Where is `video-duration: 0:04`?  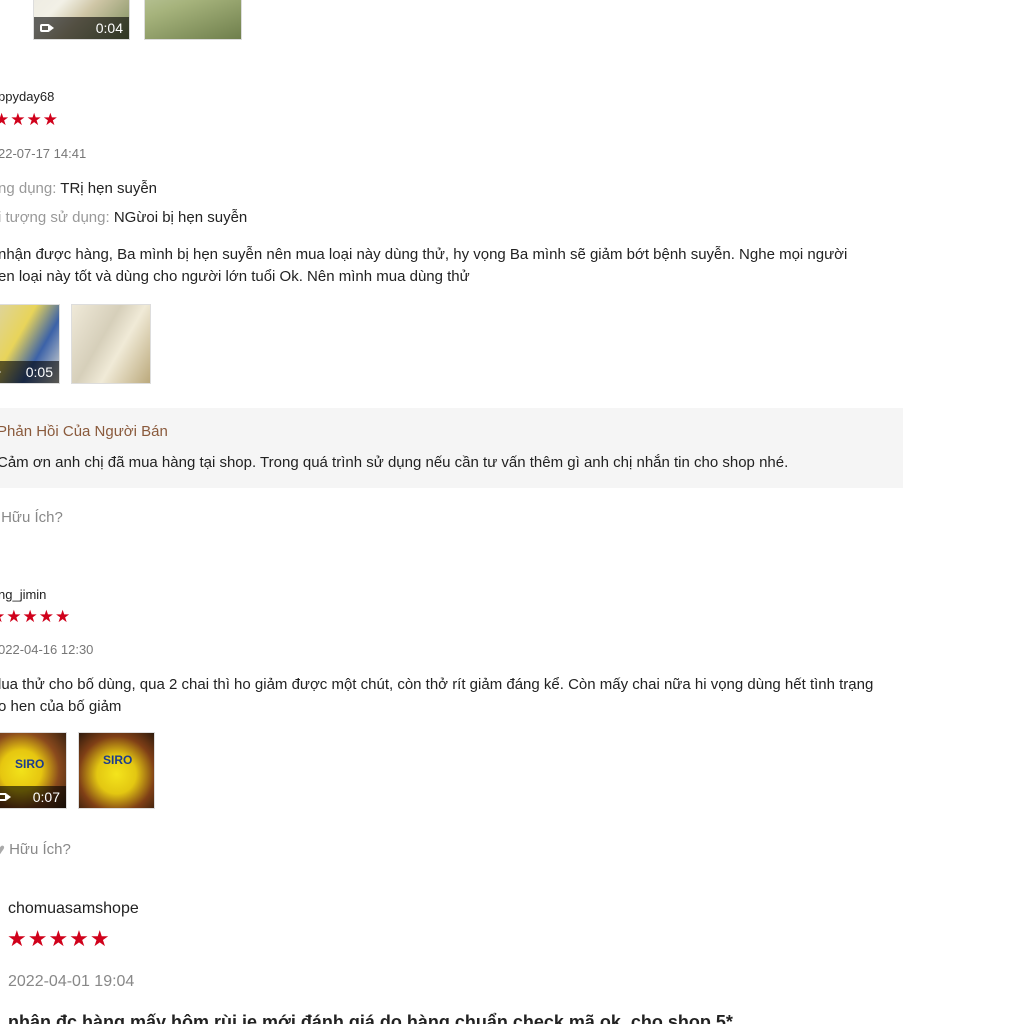 video-duration: 0:04 is located at coordinates (109, 28).